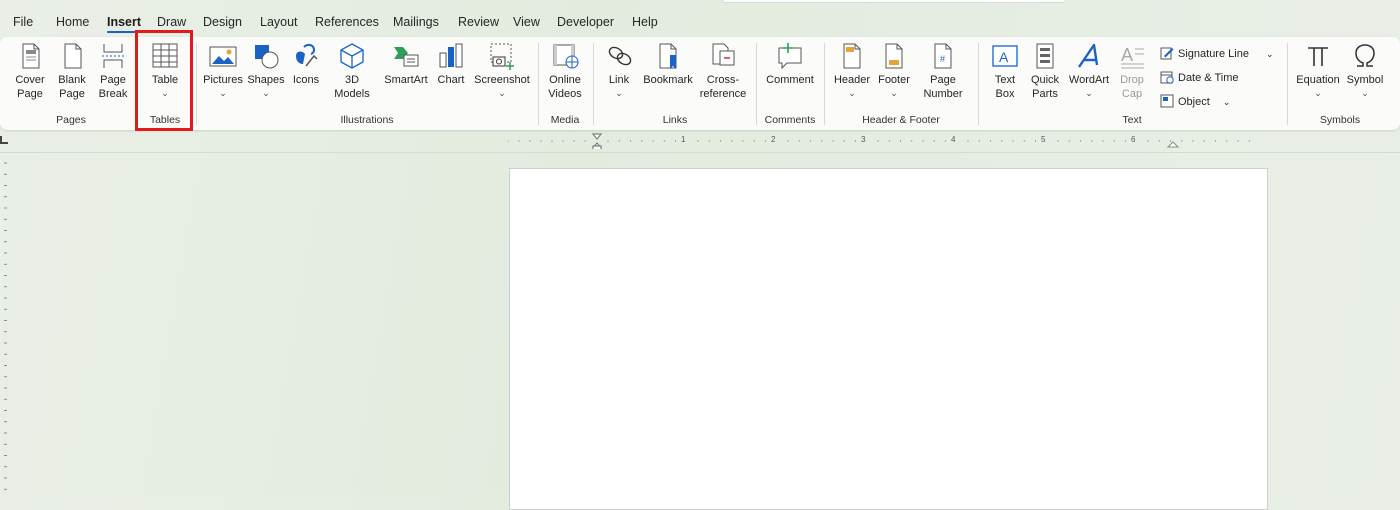 The height and width of the screenshot is (510, 1400). Describe the element at coordinates (347, 22) in the screenshot. I see `tab-references: References` at that location.